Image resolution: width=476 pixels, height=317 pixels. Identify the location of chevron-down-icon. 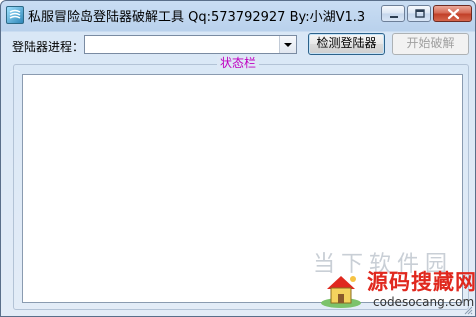
(288, 45).